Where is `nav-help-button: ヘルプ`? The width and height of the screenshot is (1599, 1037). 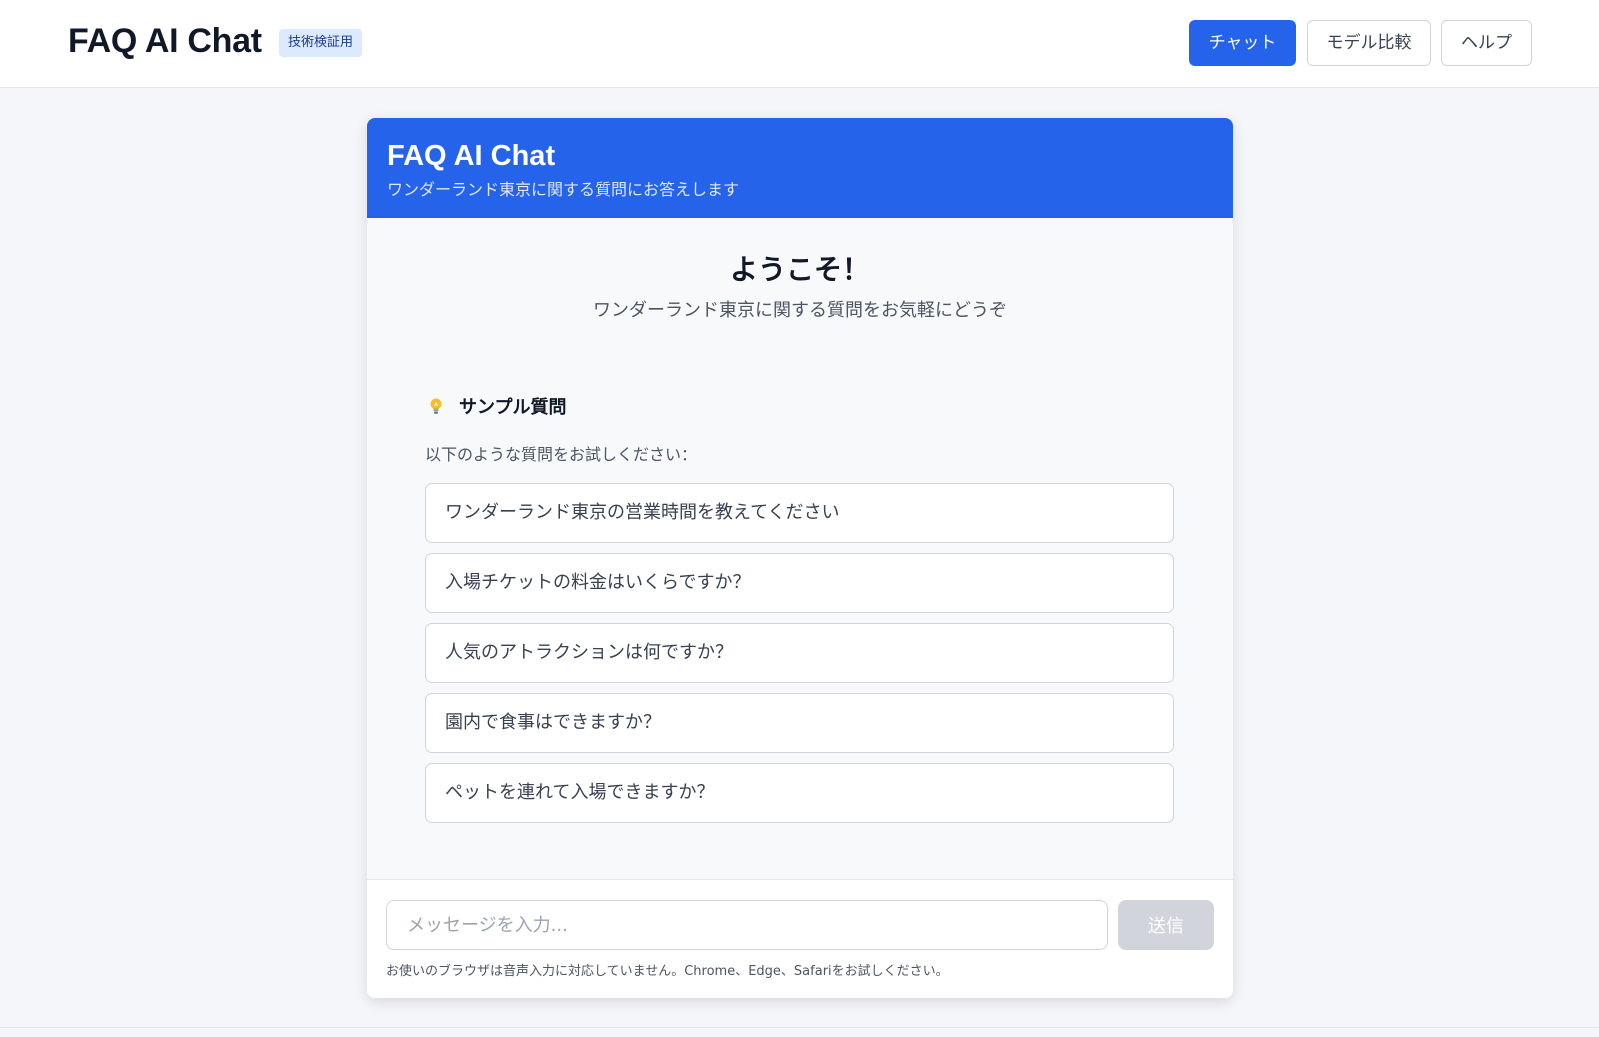 nav-help-button: ヘルプ is located at coordinates (1486, 43).